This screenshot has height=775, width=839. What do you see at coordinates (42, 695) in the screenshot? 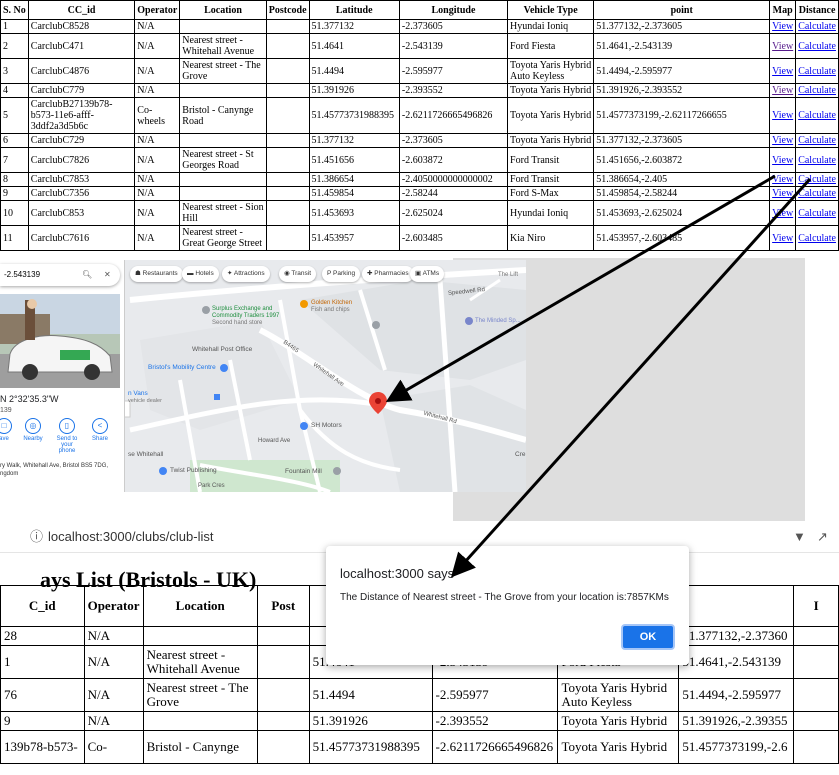
I see `table-cell-c1: 76` at bounding box center [42, 695].